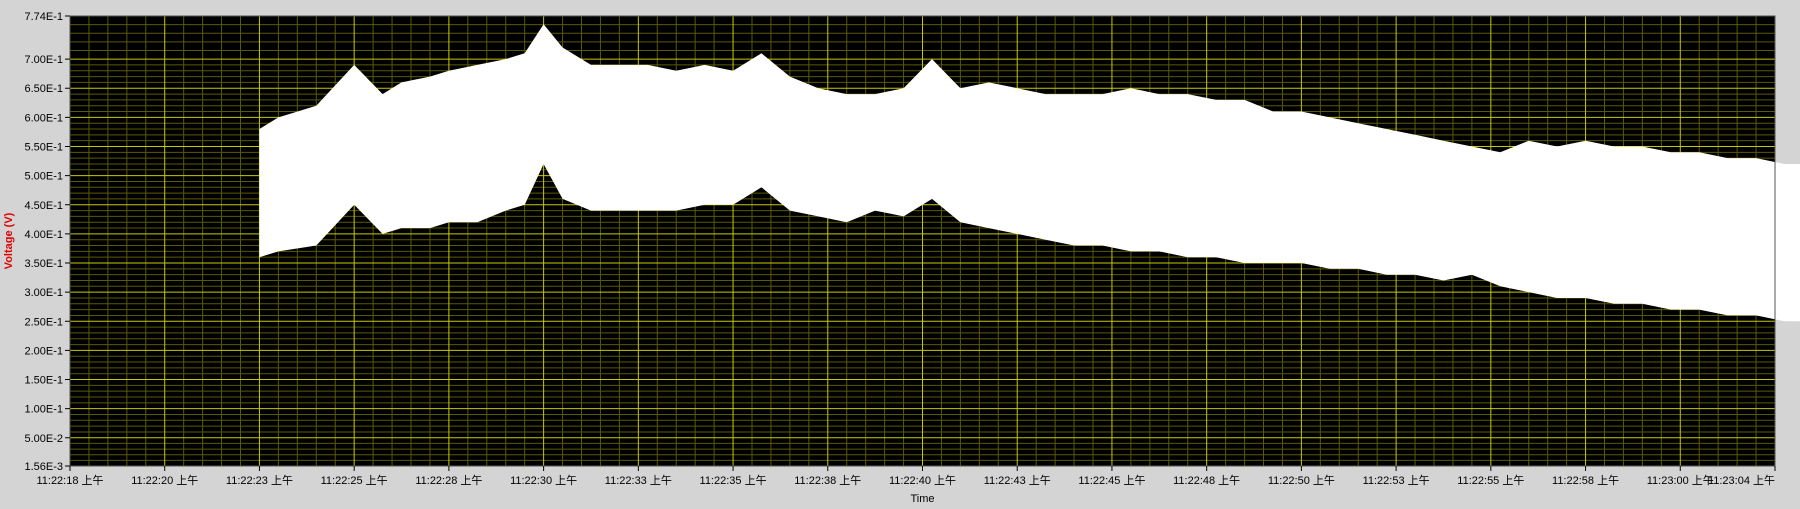  What do you see at coordinates (1017, 480) in the screenshot?
I see `x-tick-label: 11:22:43 上午` at bounding box center [1017, 480].